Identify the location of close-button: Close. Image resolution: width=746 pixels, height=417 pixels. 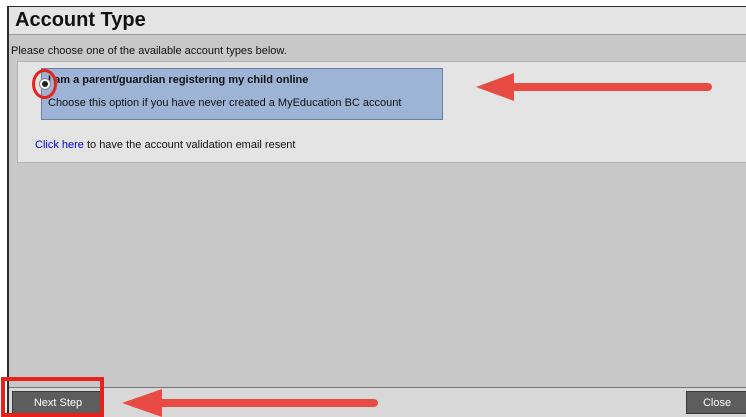
(716, 402).